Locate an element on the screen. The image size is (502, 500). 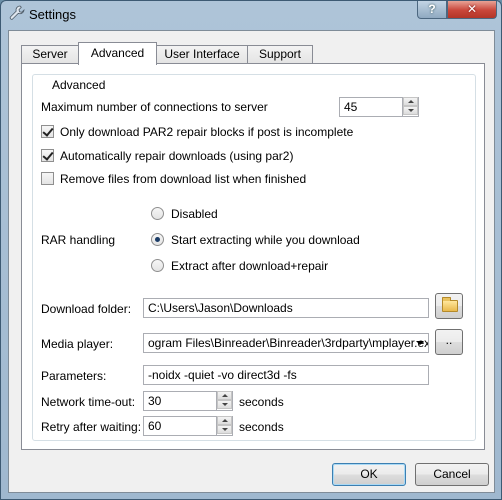
rar-handling-label: RAR handling is located at coordinates (78, 240).